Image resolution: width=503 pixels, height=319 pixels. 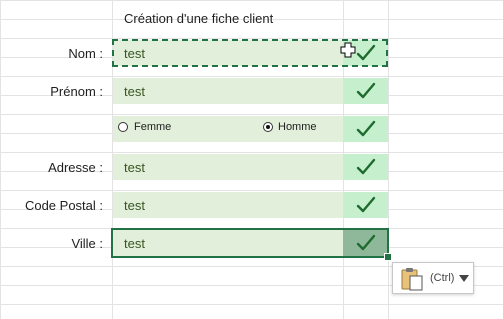 What do you see at coordinates (297, 127) in the screenshot?
I see `radio-male-label: Homme` at bounding box center [297, 127].